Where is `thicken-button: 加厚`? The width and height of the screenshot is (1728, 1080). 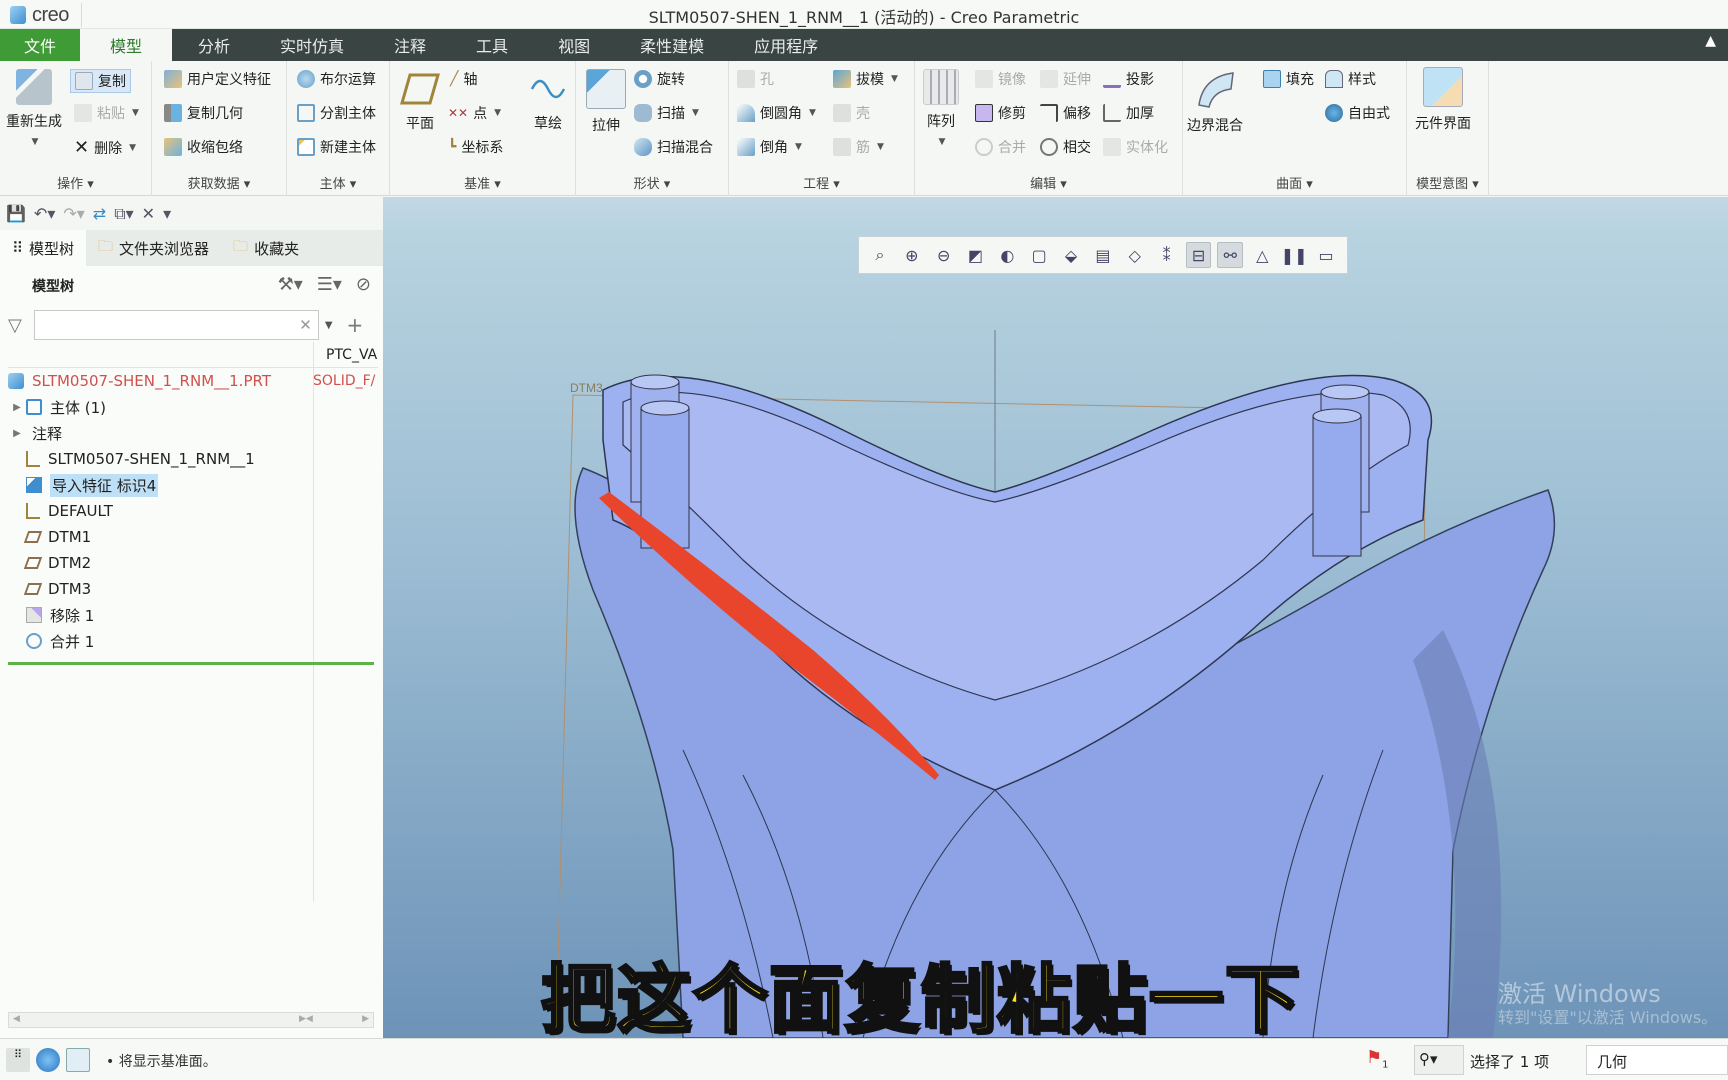 thicken-button: 加厚 is located at coordinates (1128, 113).